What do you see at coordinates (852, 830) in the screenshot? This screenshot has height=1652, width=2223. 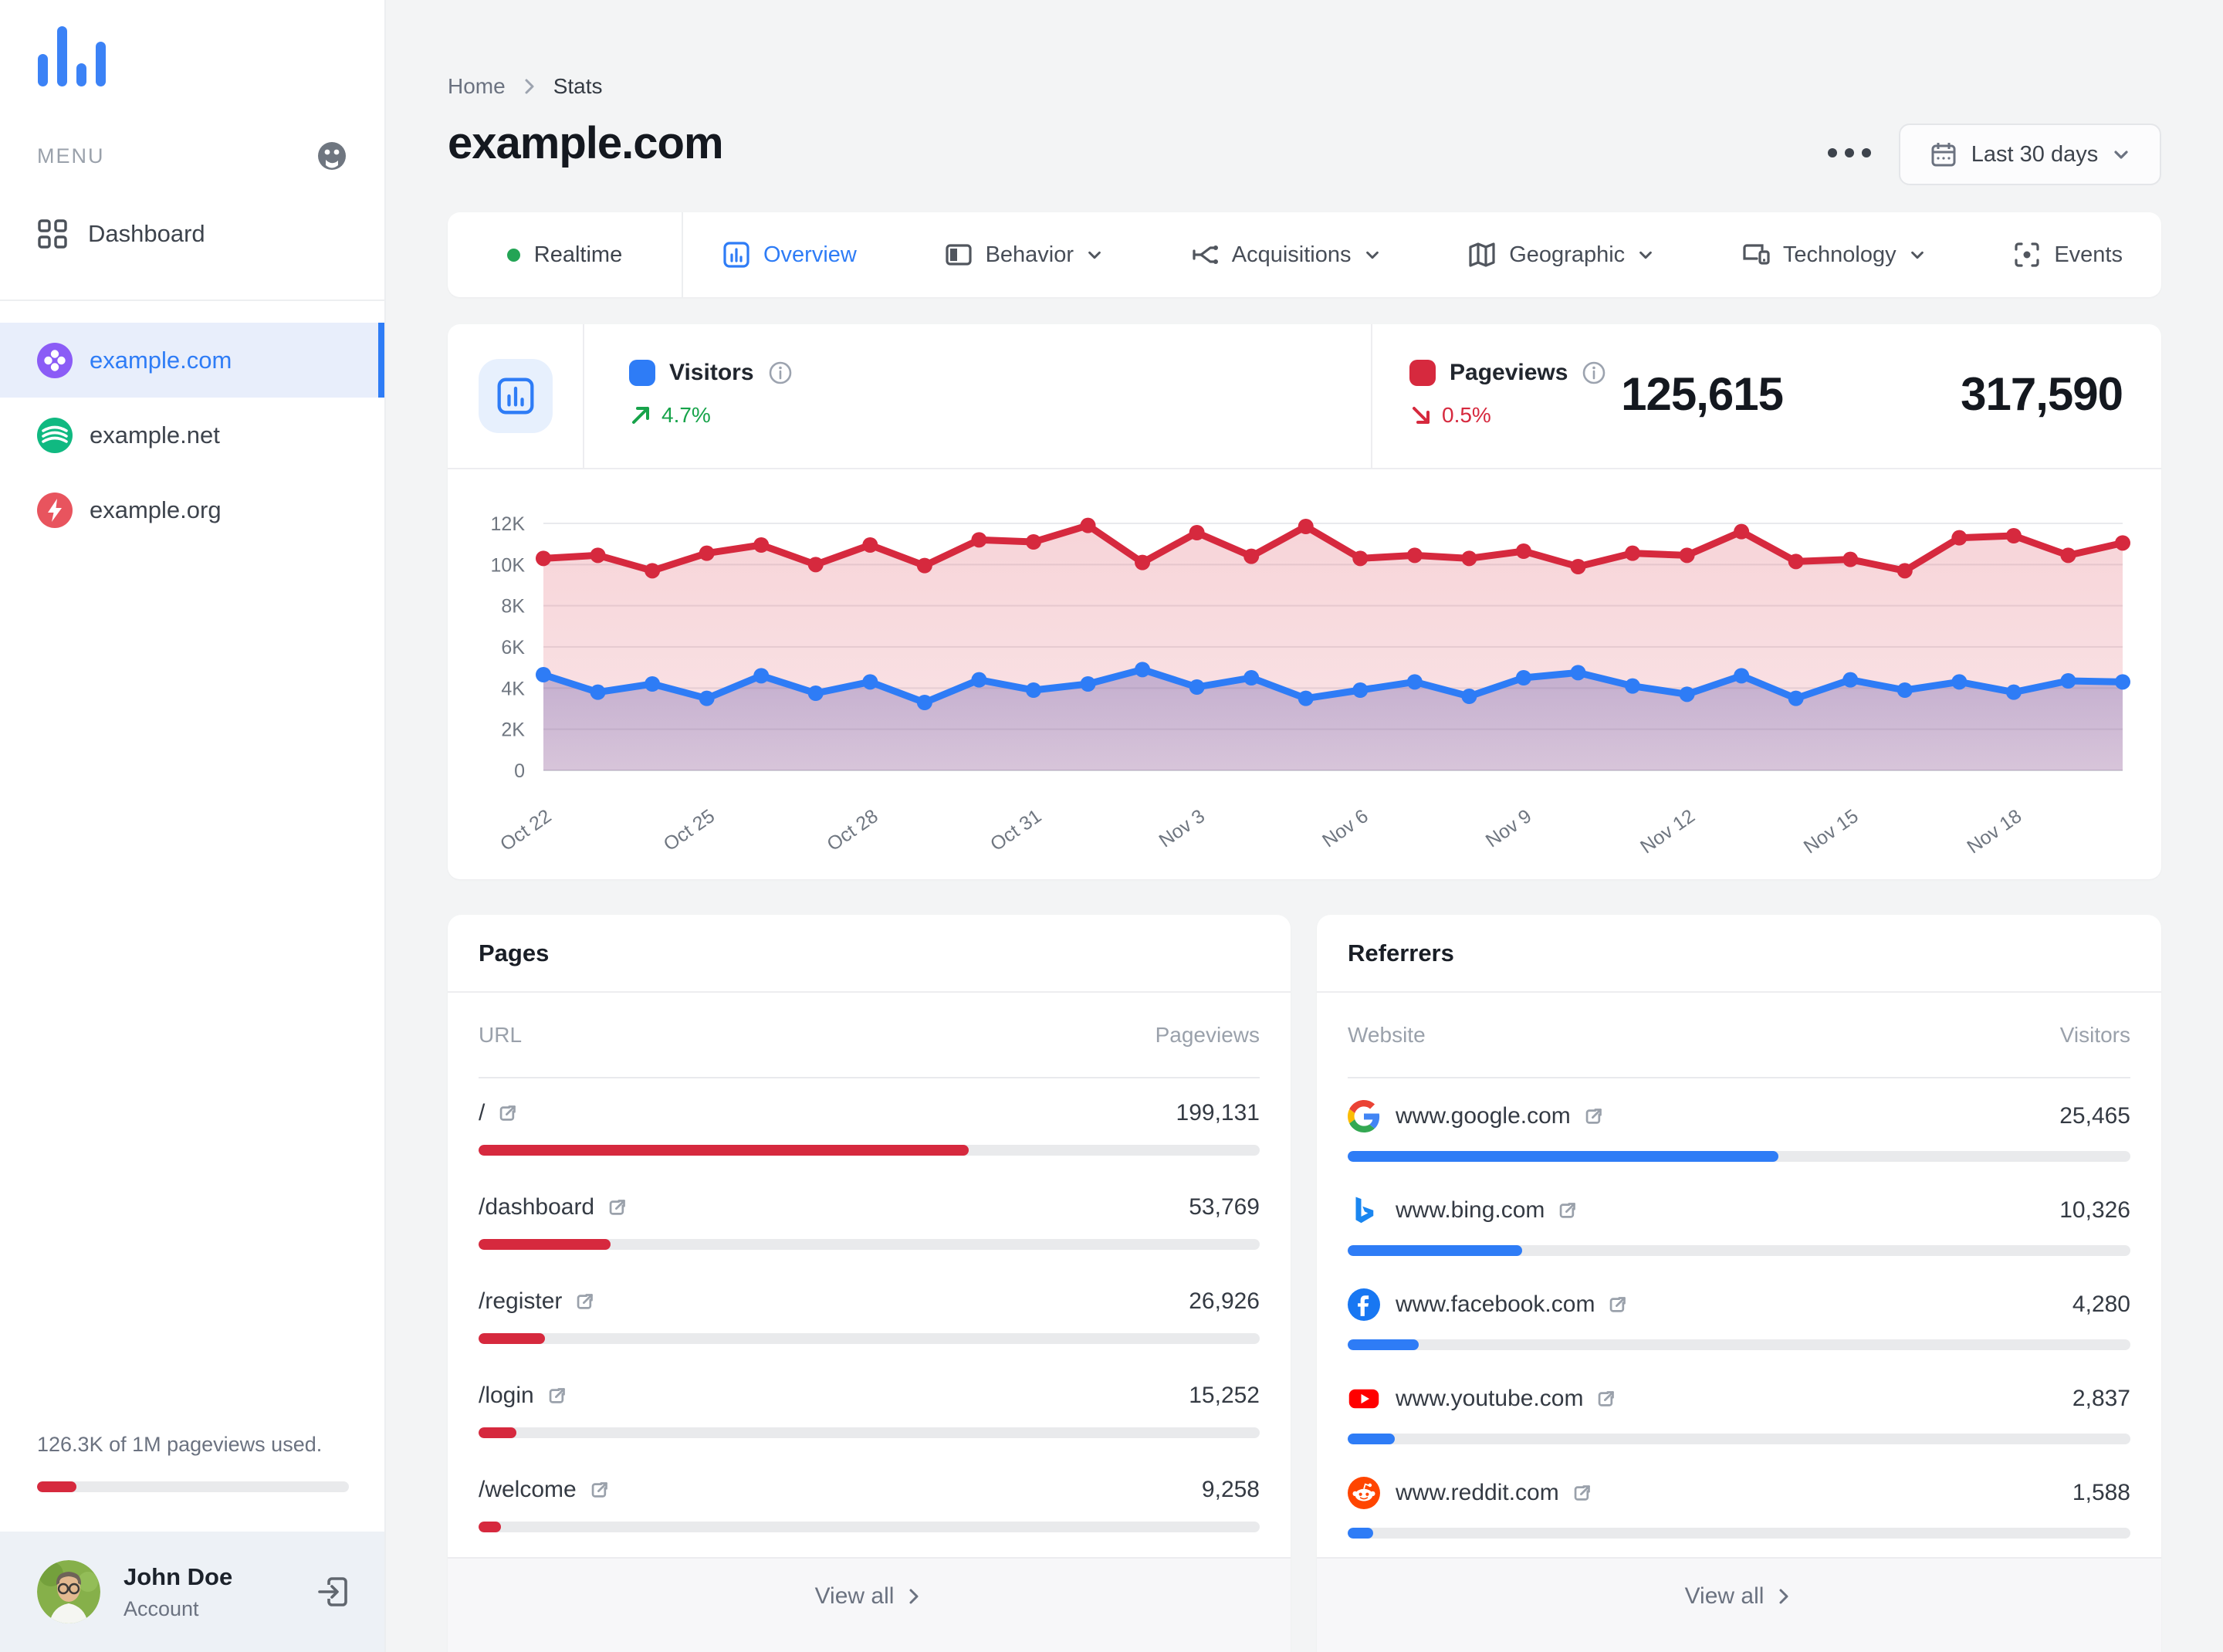 I see `svg-text: Oct 28` at bounding box center [852, 830].